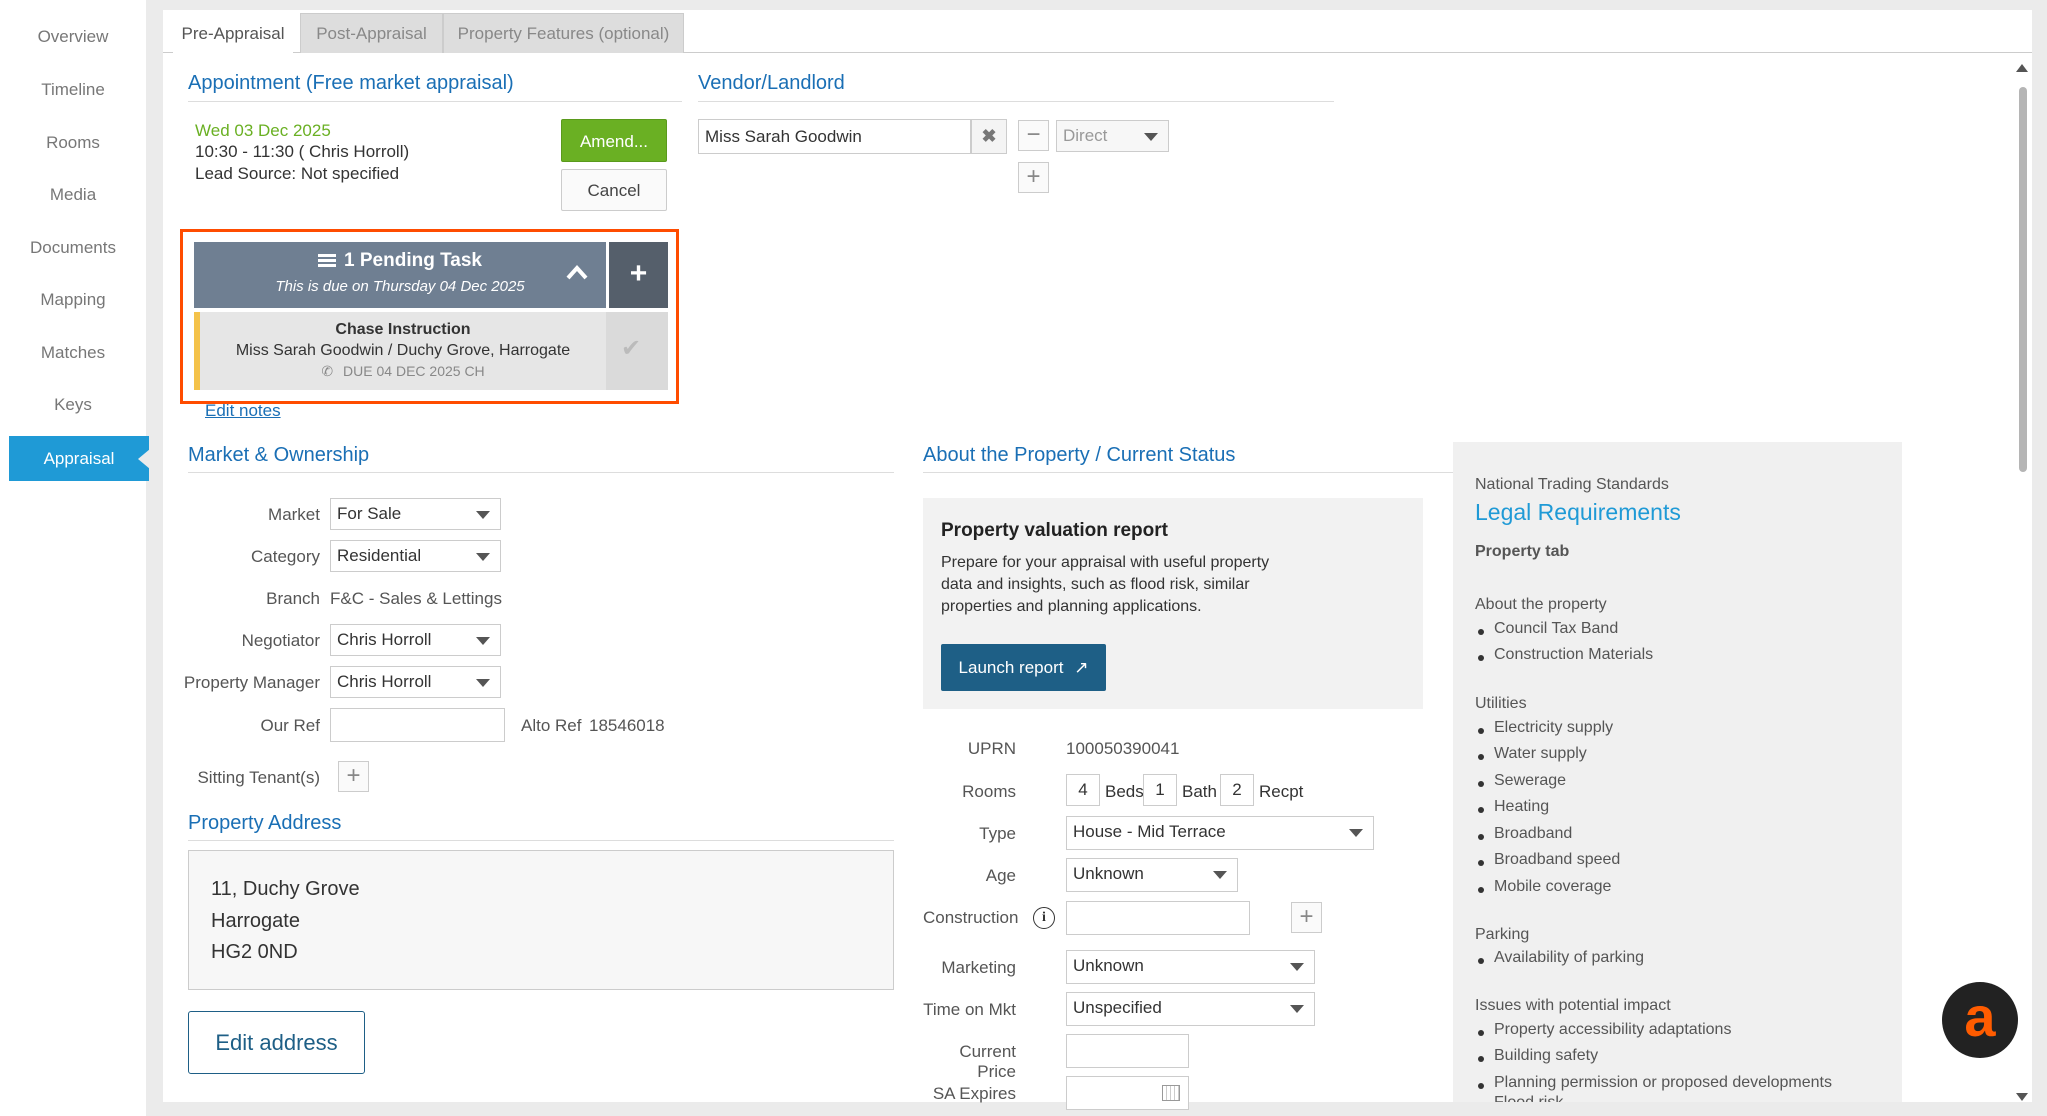 The width and height of the screenshot is (2047, 1116). I want to click on edit-address-button: Edit address, so click(276, 1042).